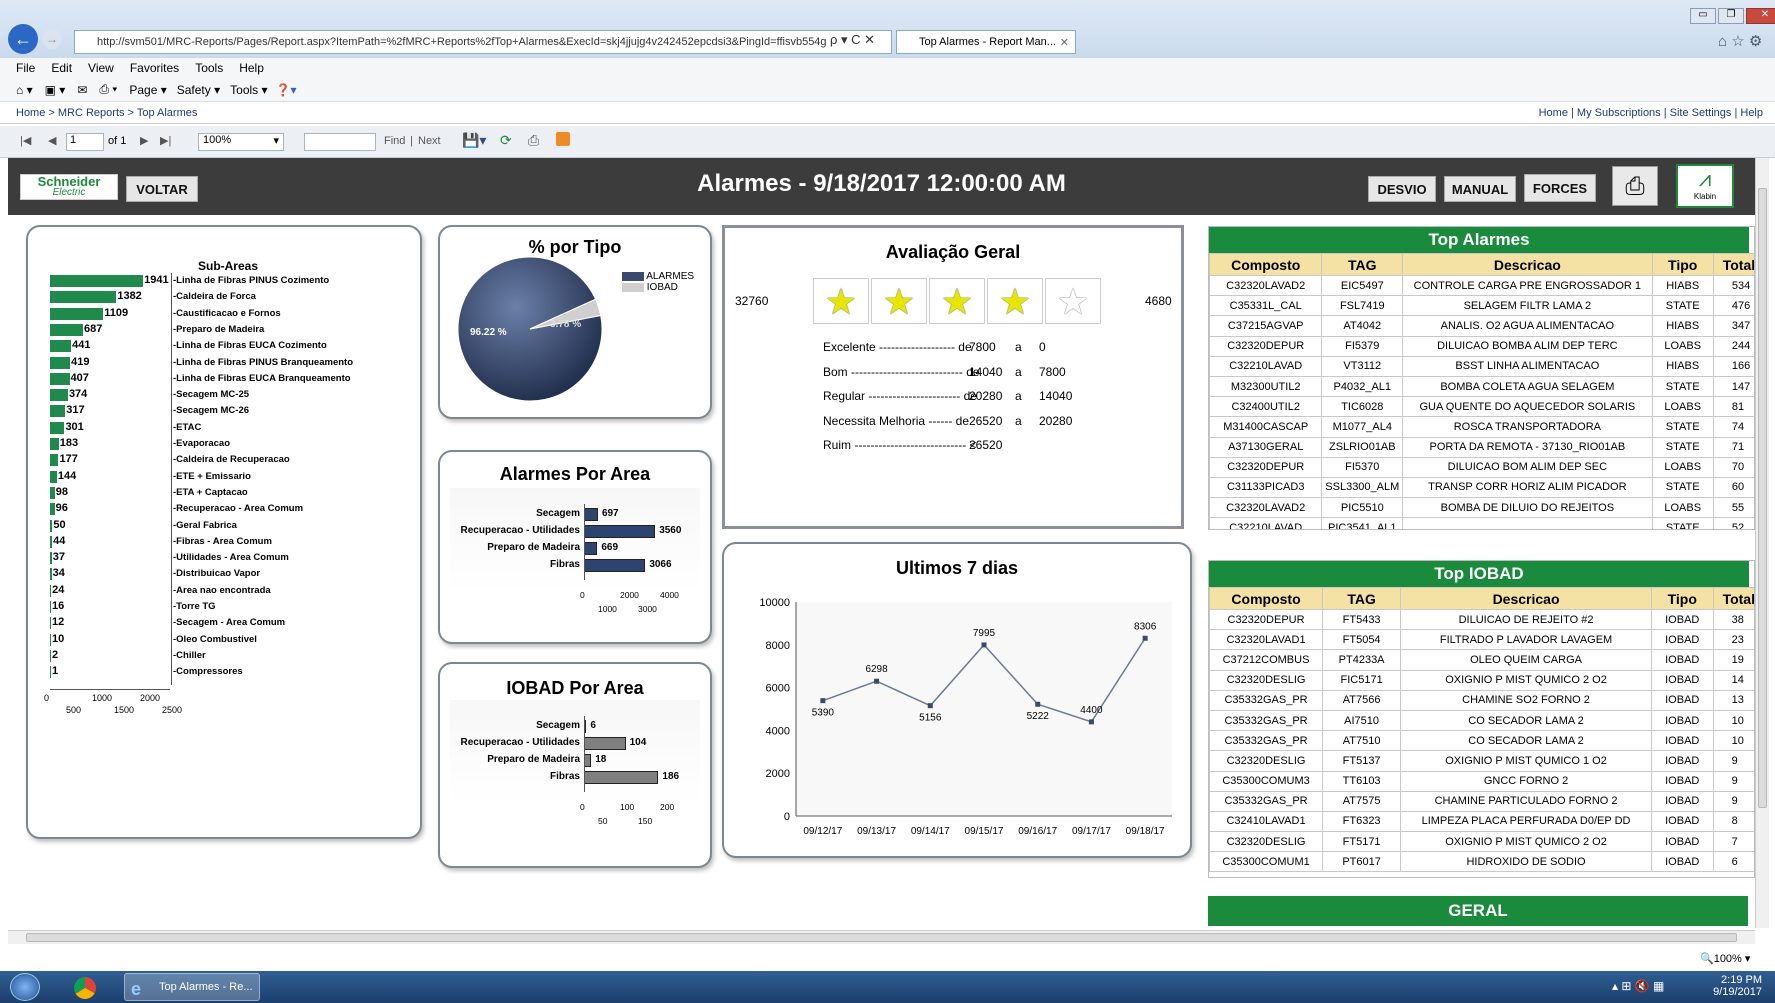 This screenshot has height=1003, width=1775. Describe the element at coordinates (85, 142) in the screenshot. I see `page-number-input: 1` at that location.